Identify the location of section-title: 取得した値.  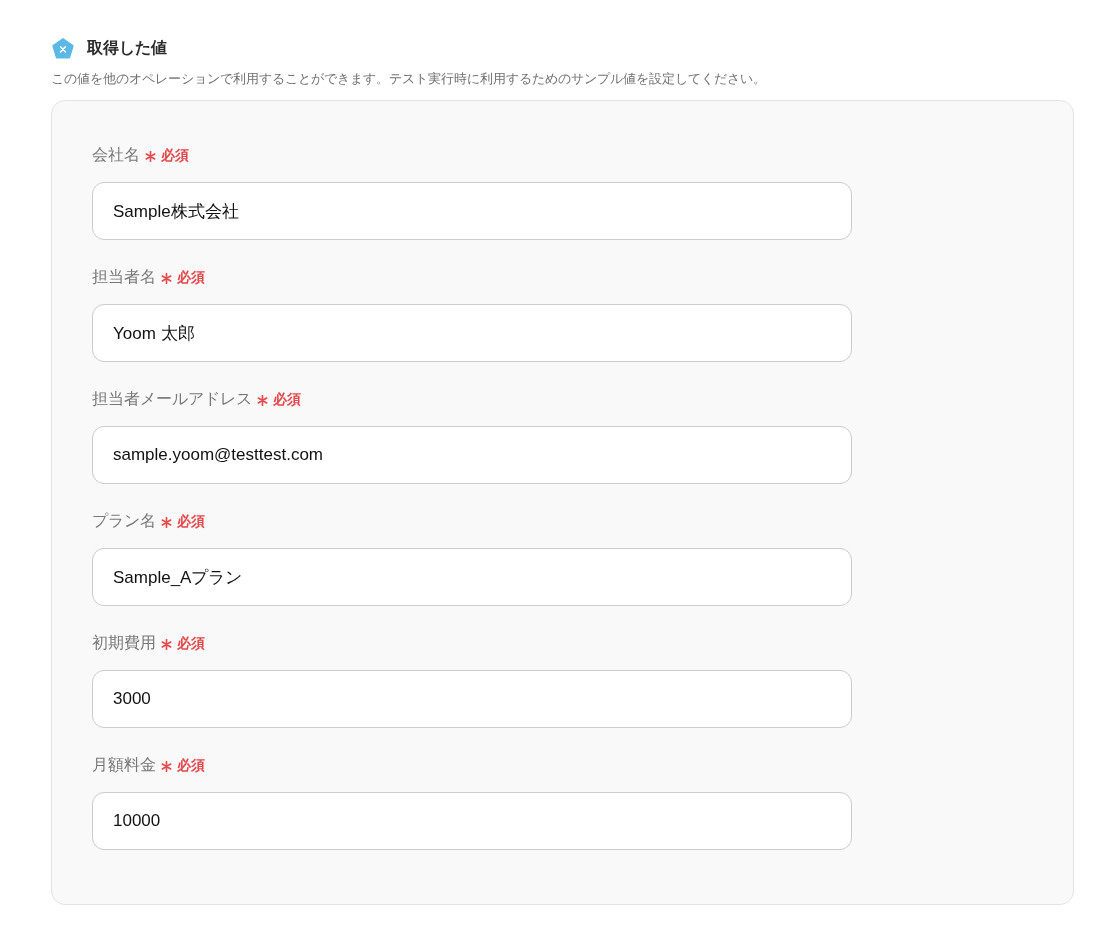
(127, 48).